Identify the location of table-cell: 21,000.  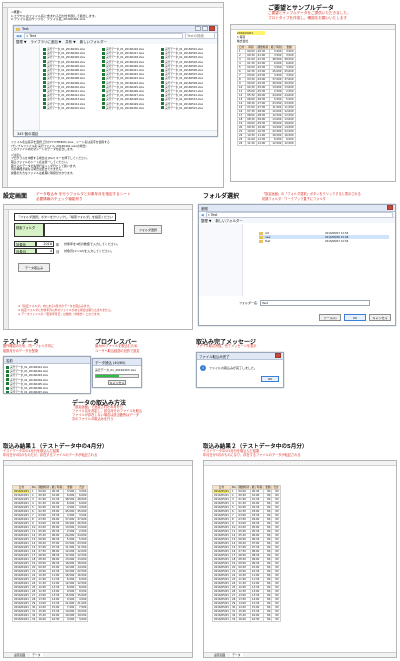
(70, 603).